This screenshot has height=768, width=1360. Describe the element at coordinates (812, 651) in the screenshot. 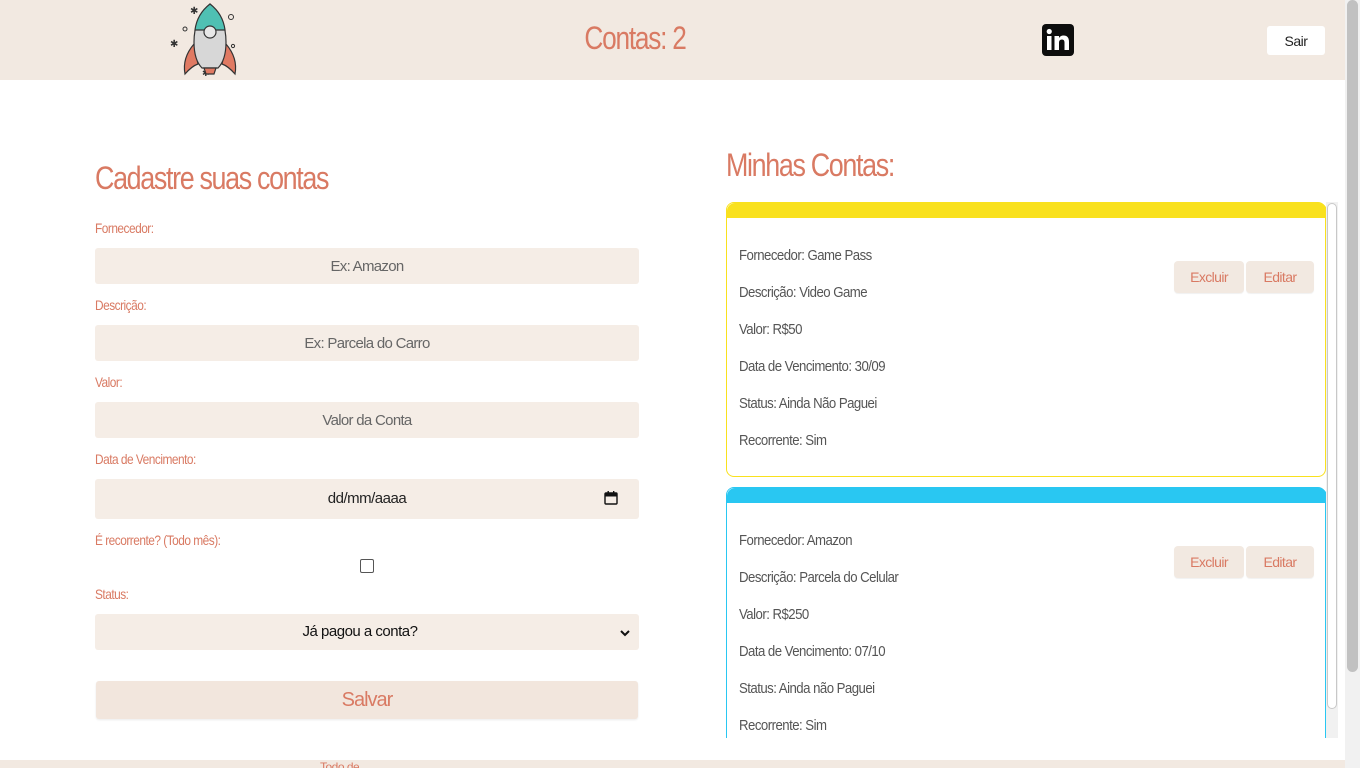

I see `card-vencimento: Data de Vencimento: 07/10` at that location.